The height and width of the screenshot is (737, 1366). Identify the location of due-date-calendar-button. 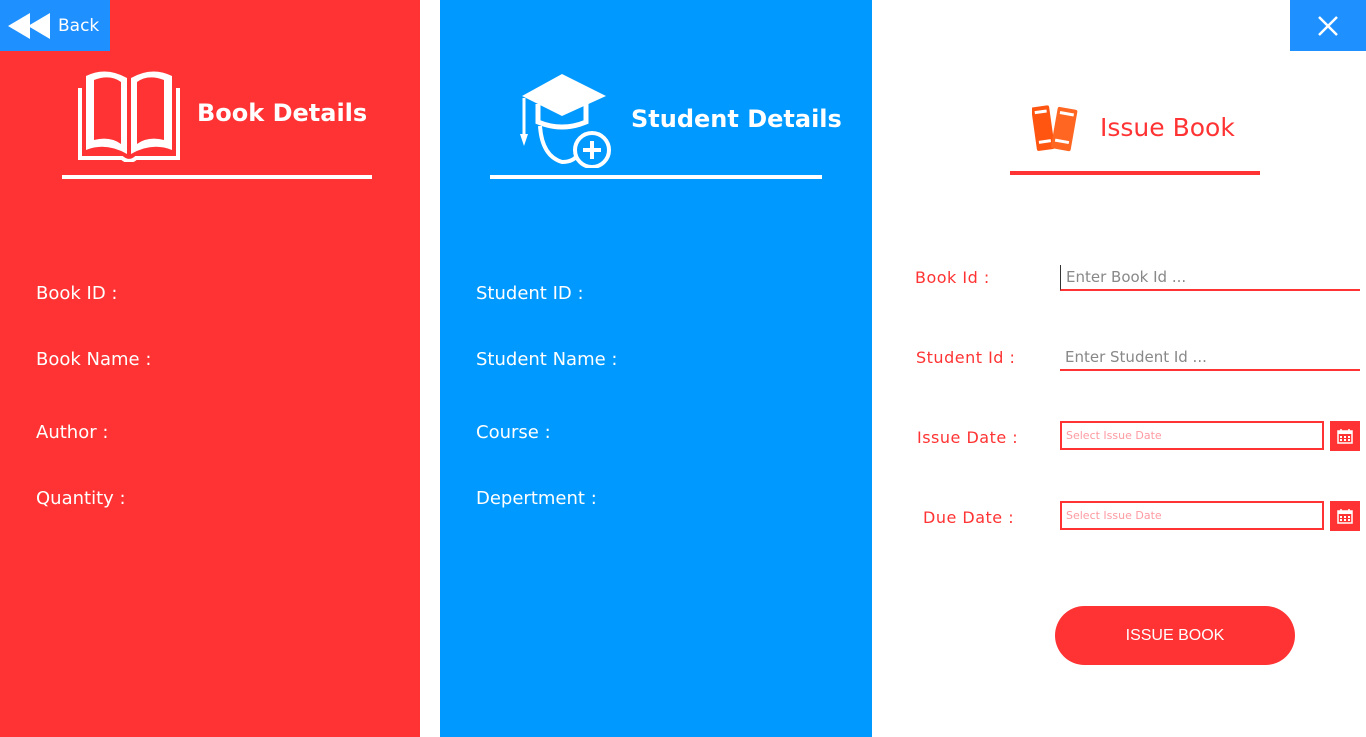
(1345, 516).